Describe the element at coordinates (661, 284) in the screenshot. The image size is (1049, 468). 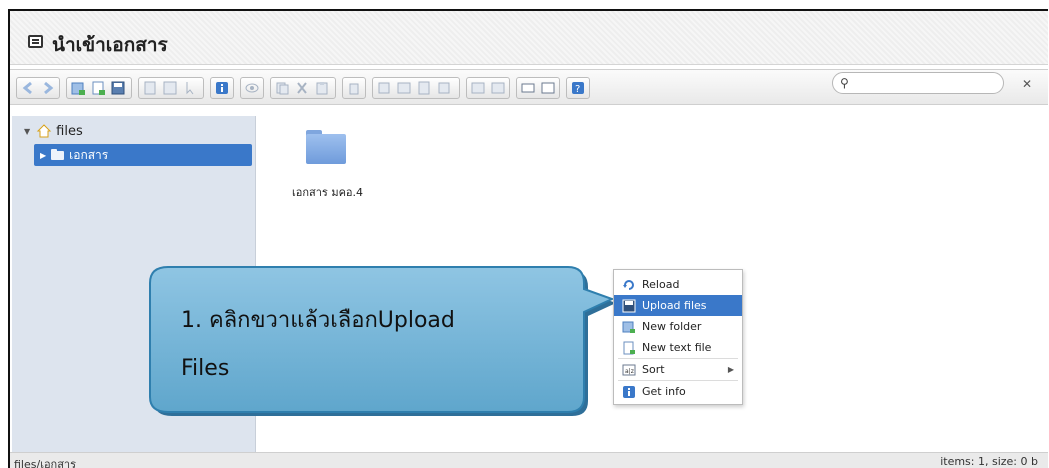
I see `menu-item-label: Reload` at that location.